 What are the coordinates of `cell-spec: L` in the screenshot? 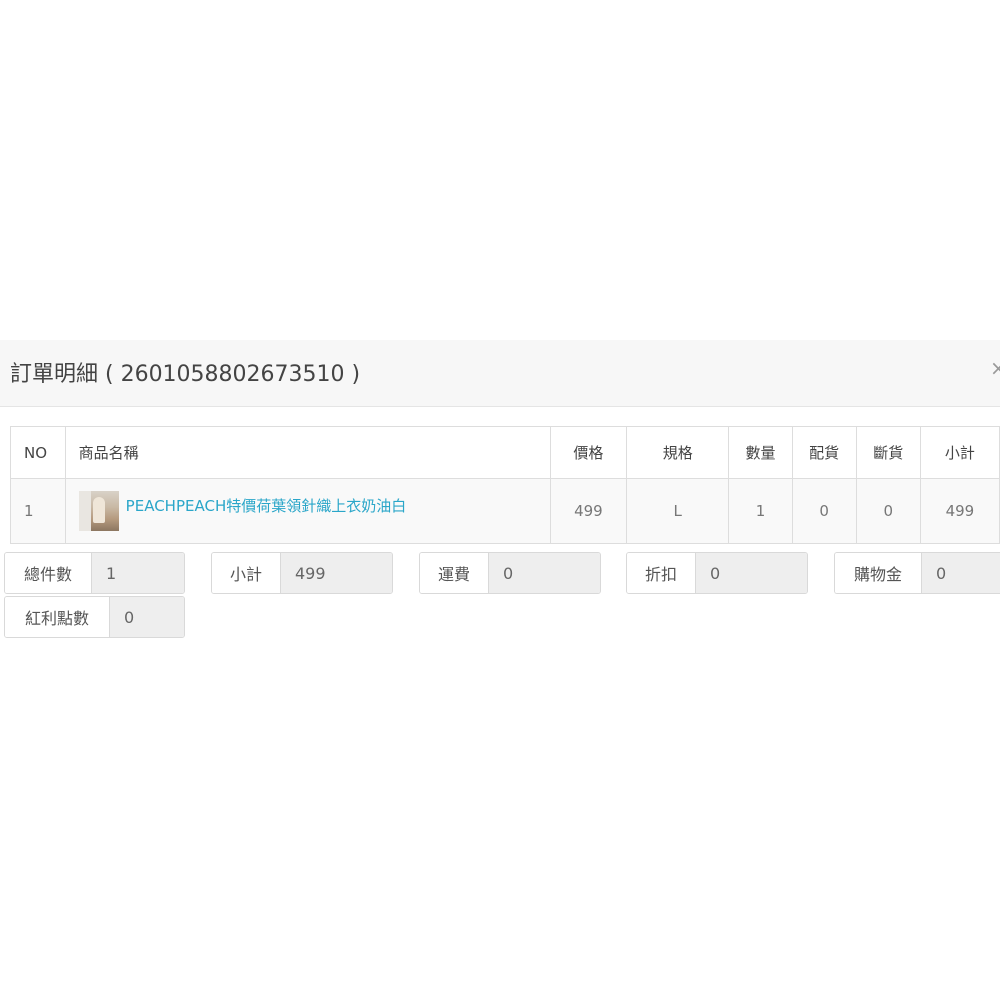 It's located at (677, 511).